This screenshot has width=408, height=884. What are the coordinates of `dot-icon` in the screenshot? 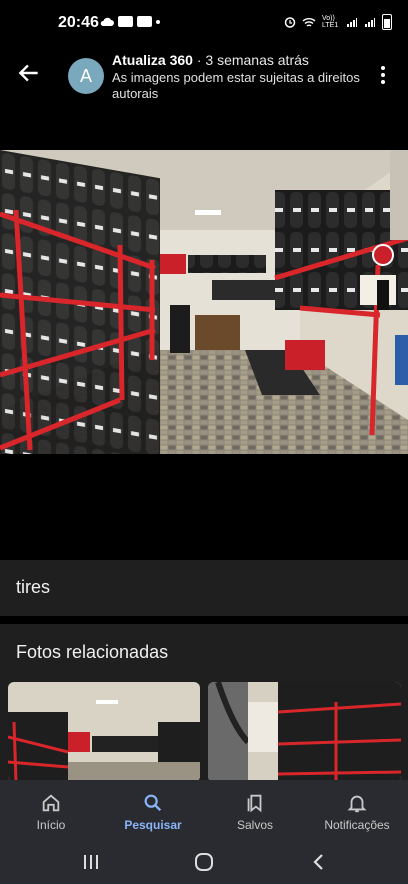 It's located at (158, 21).